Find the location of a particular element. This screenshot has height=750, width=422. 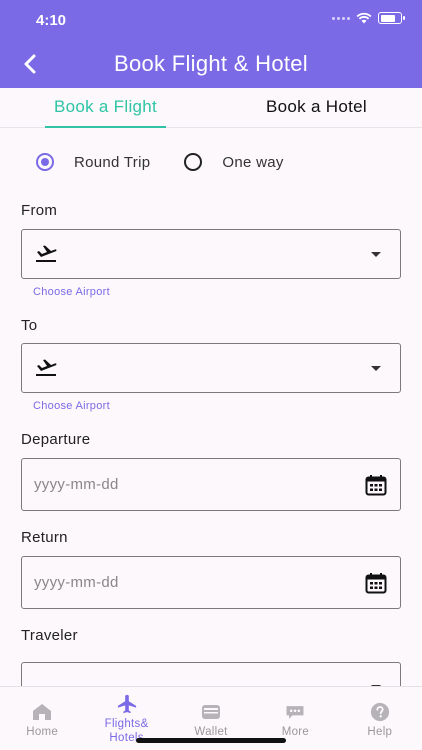

app-header: 4:10 Book Flight & Hotel is located at coordinates (211, 44).